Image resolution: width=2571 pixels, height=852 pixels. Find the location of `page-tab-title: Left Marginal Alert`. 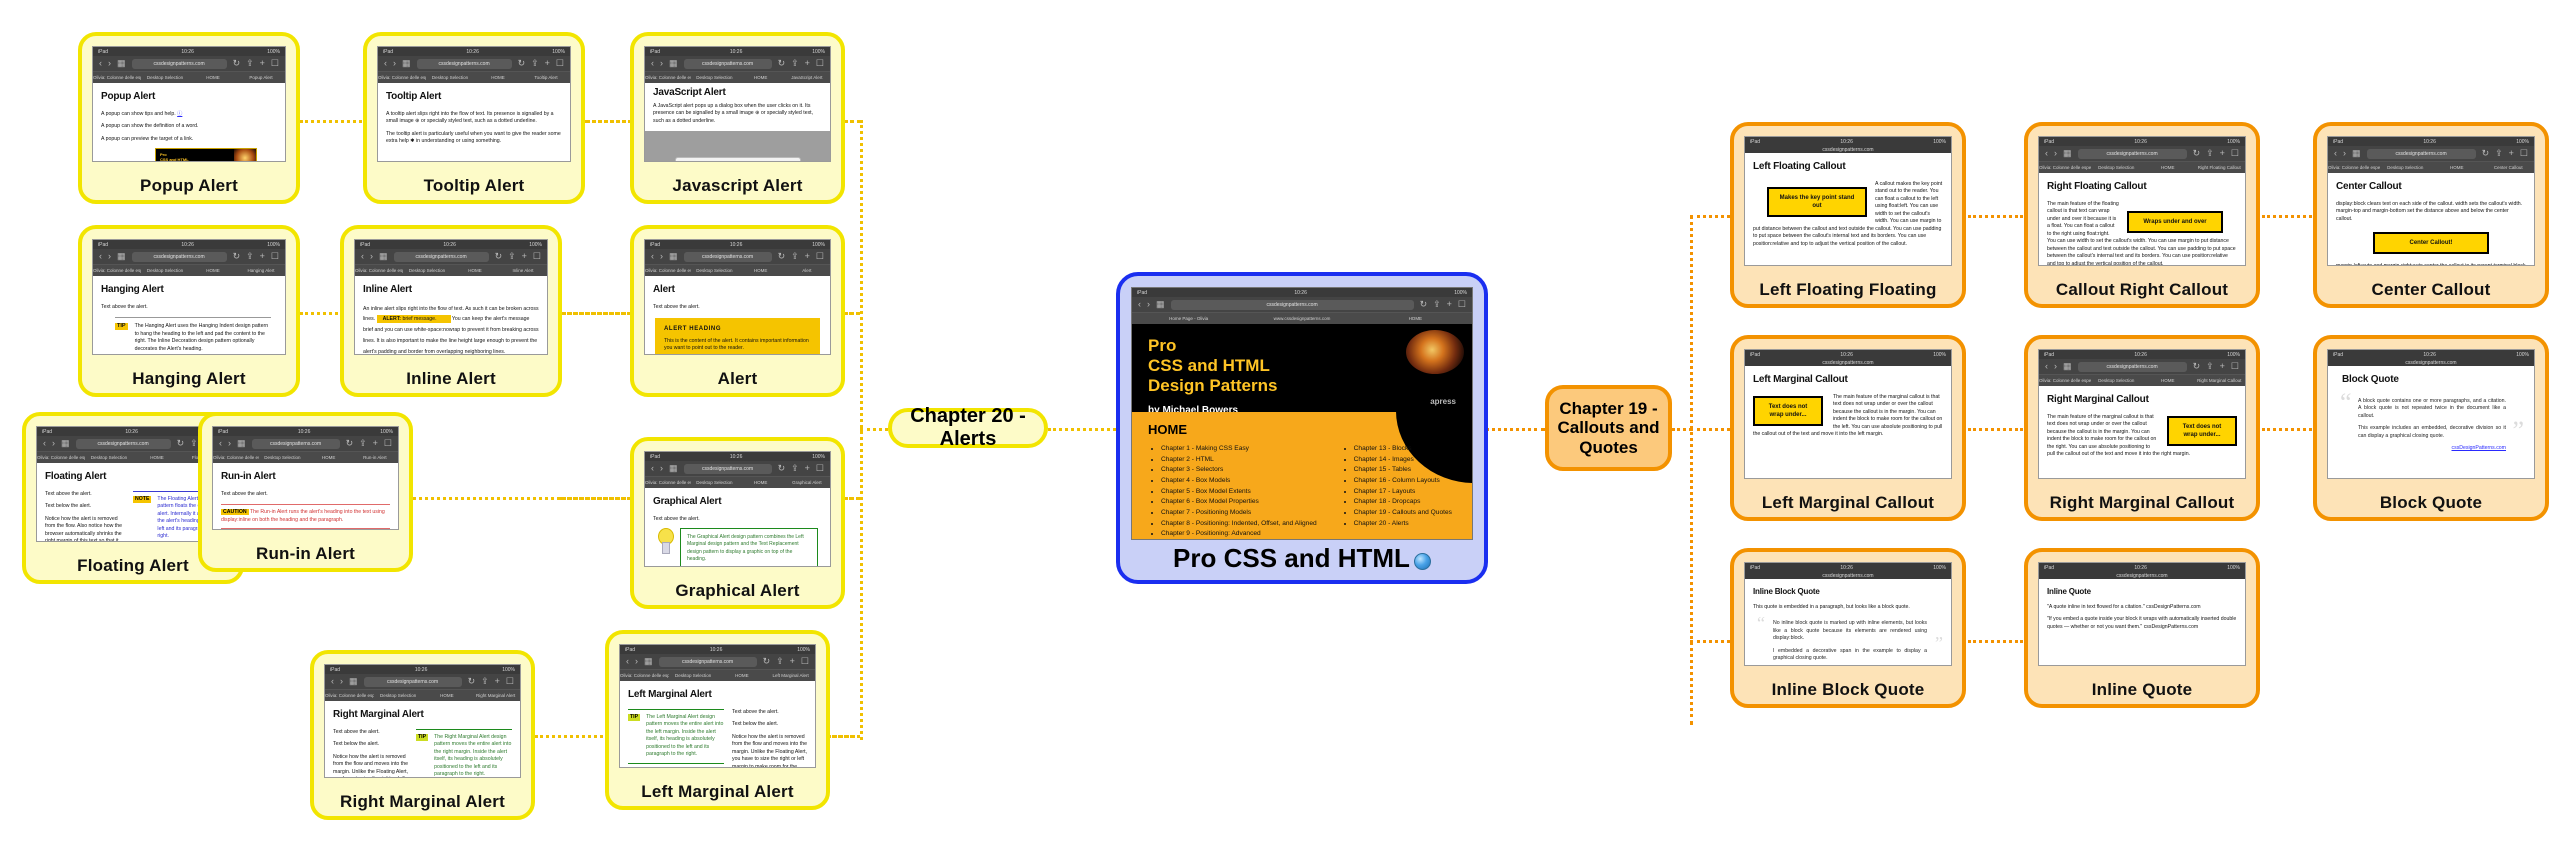

page-tab-title: Left Marginal Alert is located at coordinates (790, 675).